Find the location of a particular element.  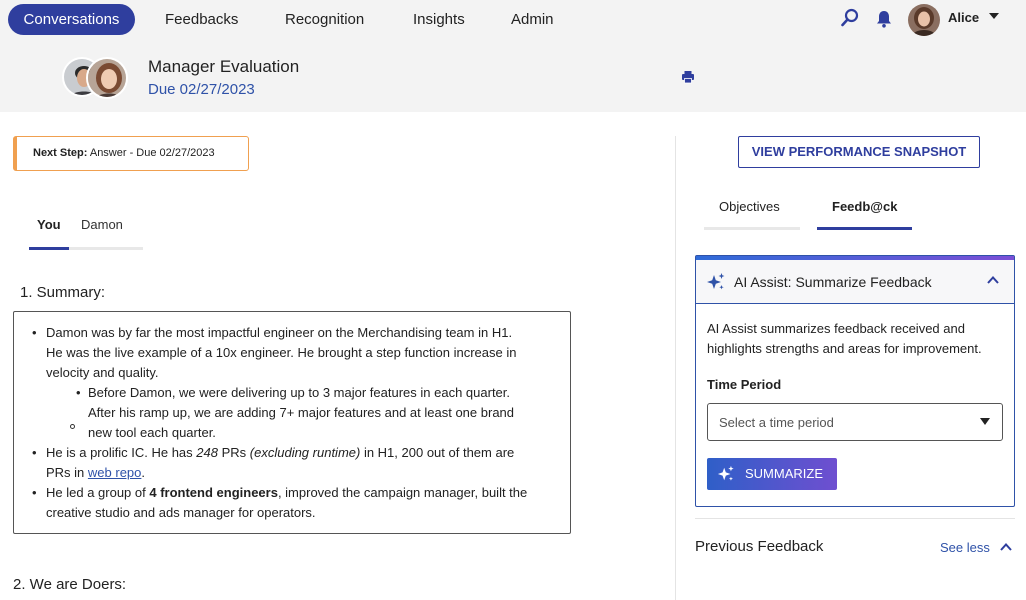

page-title: Manager Evaluation is located at coordinates (224, 66).